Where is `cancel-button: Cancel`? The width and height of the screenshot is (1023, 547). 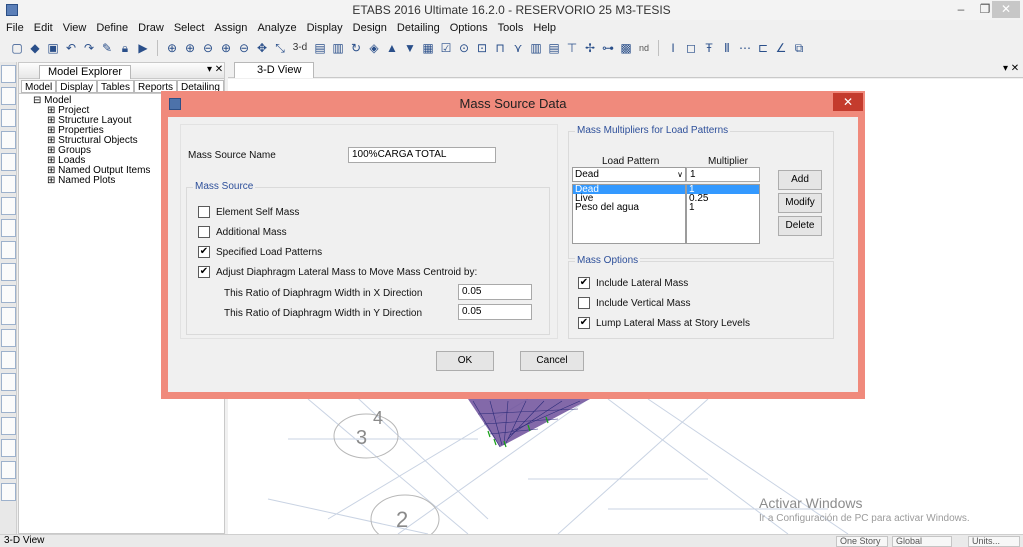 cancel-button: Cancel is located at coordinates (552, 361).